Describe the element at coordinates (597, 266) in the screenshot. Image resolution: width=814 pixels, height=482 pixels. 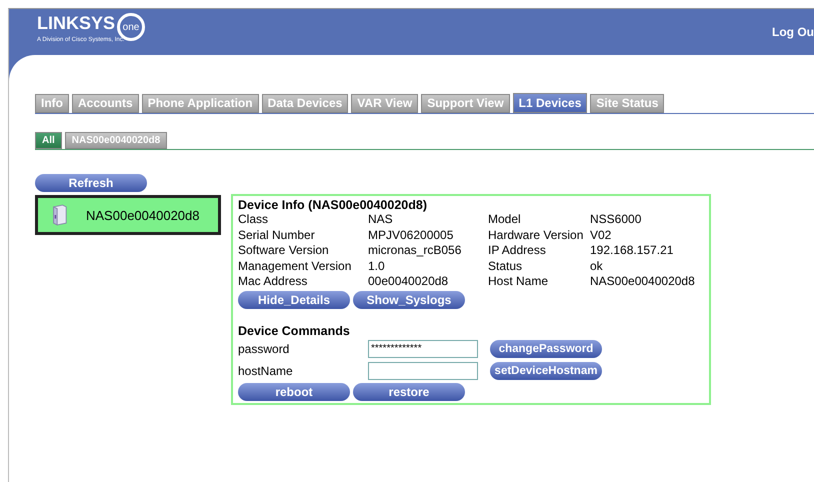
I see `info-value: ok` at that location.